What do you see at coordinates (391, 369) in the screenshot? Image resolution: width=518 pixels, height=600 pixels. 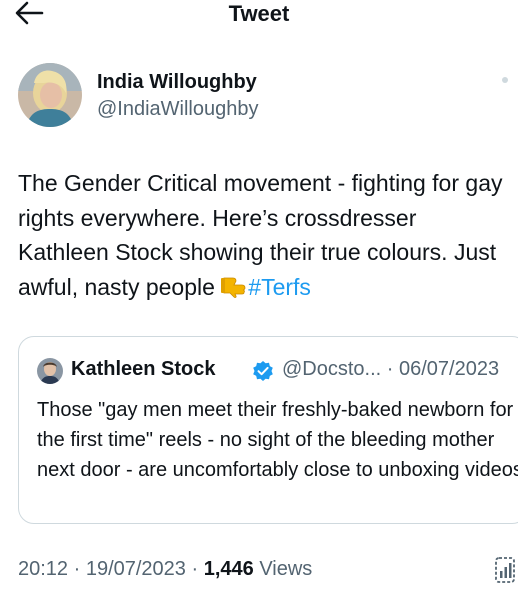 I see `quoted-handle-date: @Docsto... · 06/07/2023` at bounding box center [391, 369].